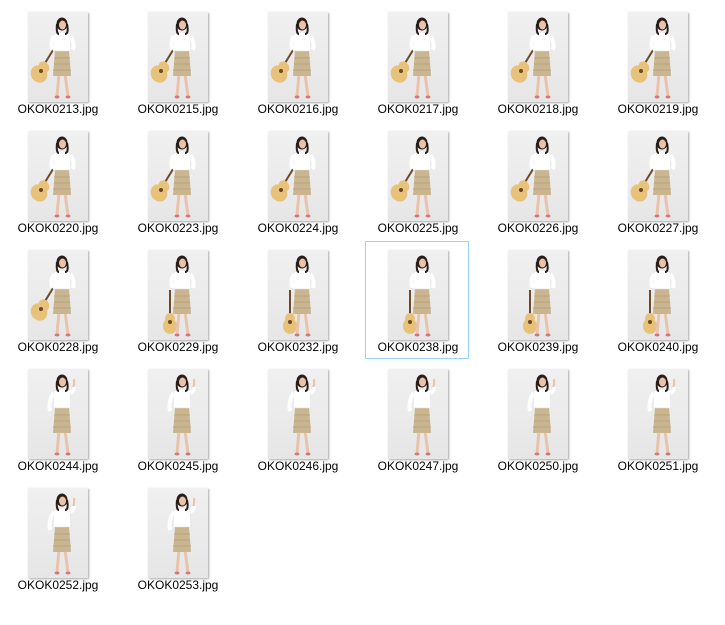 This screenshot has height=625, width=725. I want to click on file-item: OKOK0225.jpg, so click(417, 181).